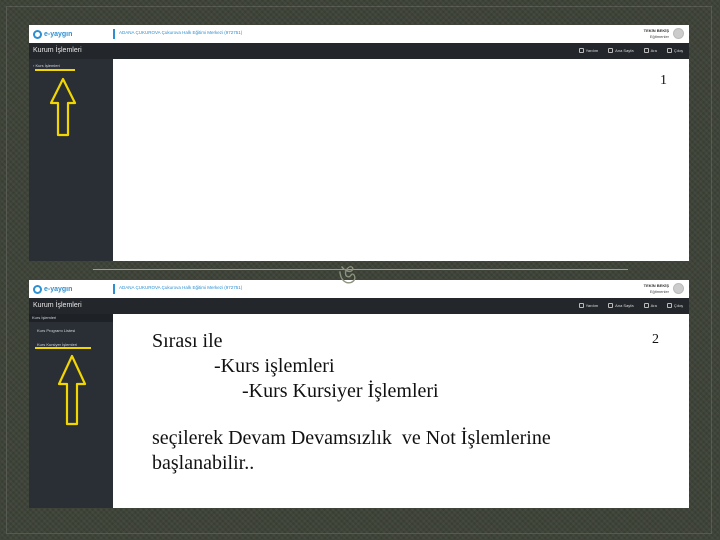 The width and height of the screenshot is (720, 540). I want to click on instruction-line: -Kurs Kursiyer İşlemleri, so click(340, 391).